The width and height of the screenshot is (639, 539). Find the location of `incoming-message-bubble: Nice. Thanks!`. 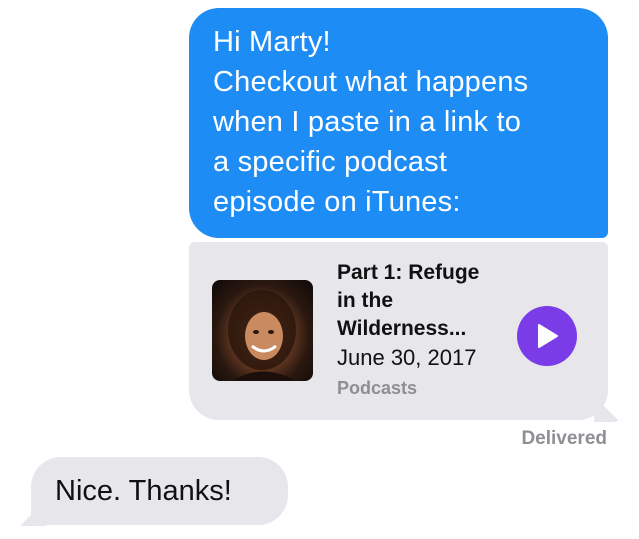

incoming-message-bubble: Nice. Thanks! is located at coordinates (159, 491).